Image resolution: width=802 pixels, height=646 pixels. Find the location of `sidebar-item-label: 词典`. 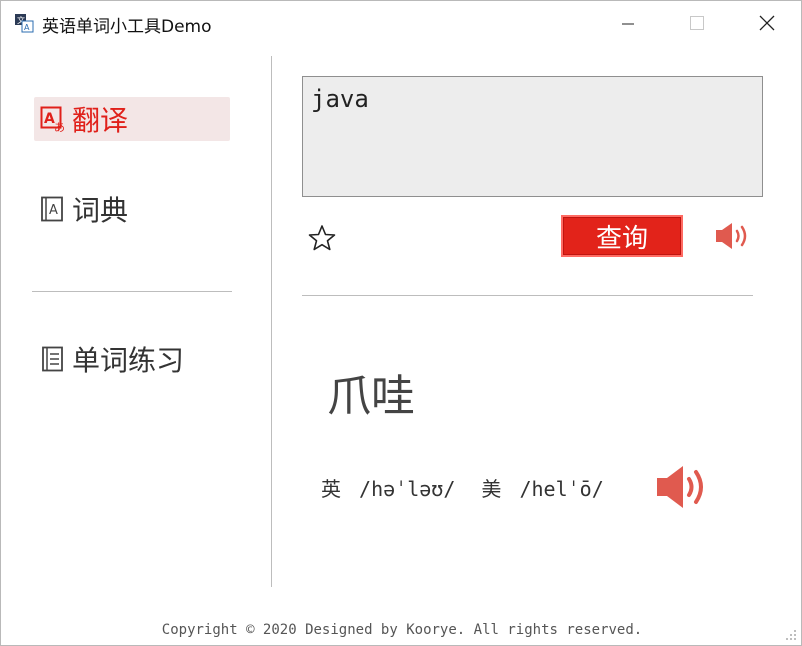

sidebar-item-label: 词典 is located at coordinates (100, 210).